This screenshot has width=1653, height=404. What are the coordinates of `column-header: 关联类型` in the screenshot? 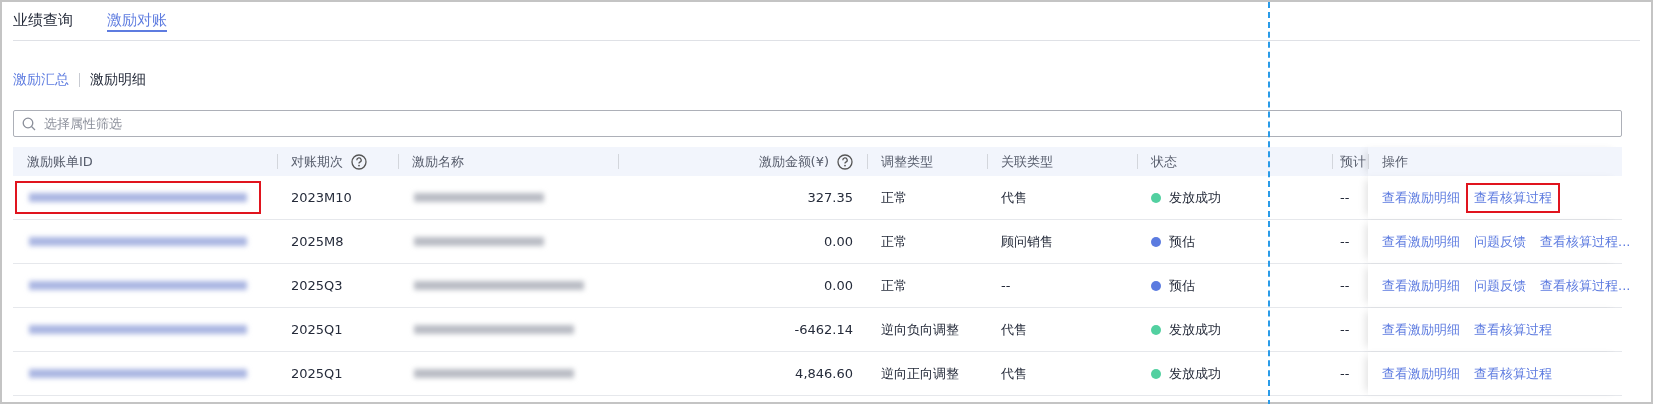 It's located at (1027, 161).